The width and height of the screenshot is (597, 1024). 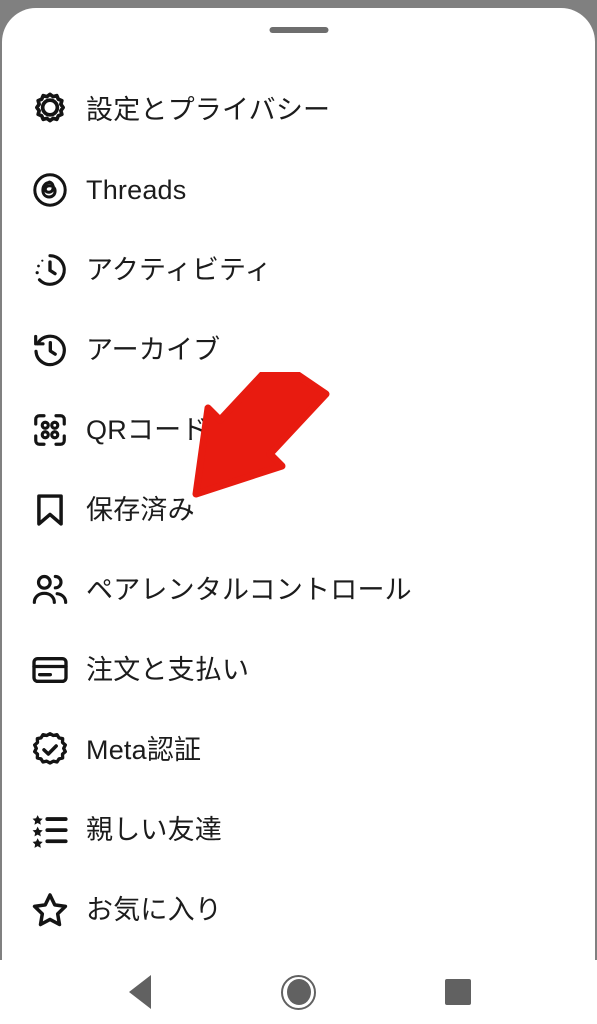 I want to click on recents-square-icon, so click(x=457, y=992).